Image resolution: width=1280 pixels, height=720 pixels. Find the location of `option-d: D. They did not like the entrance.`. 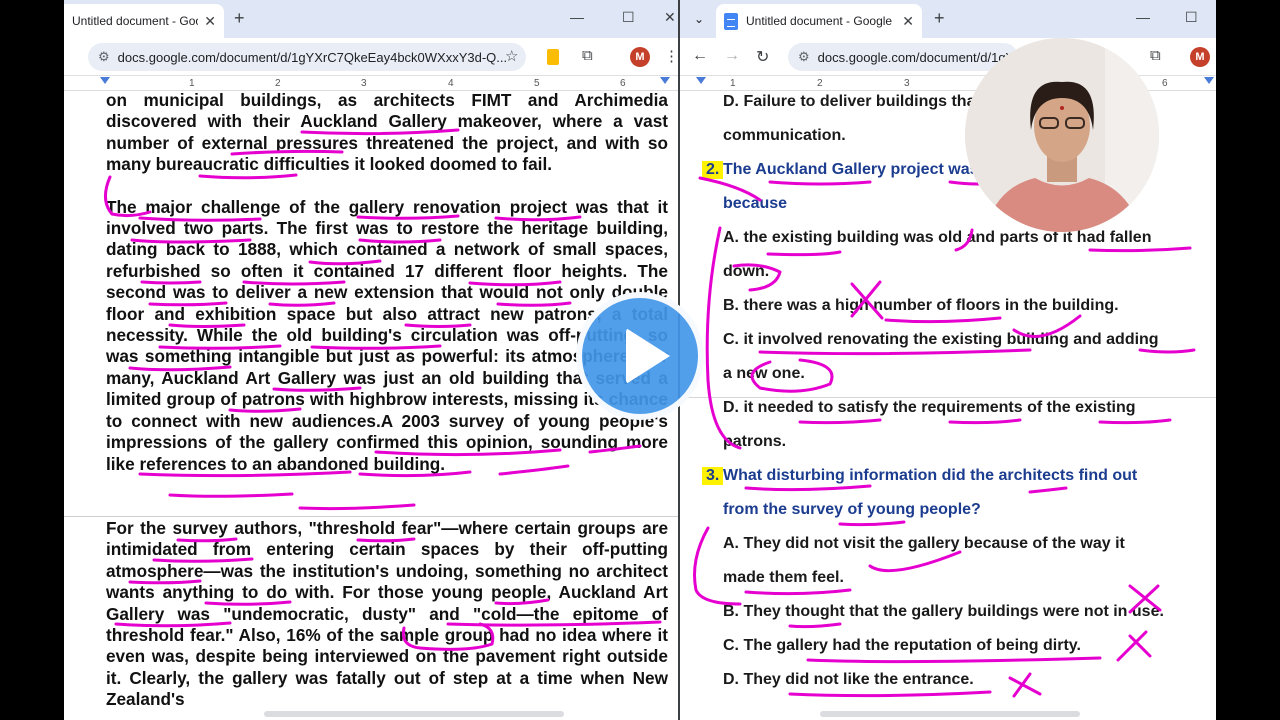

option-d: D. They did not like the entrance. is located at coordinates (848, 679).